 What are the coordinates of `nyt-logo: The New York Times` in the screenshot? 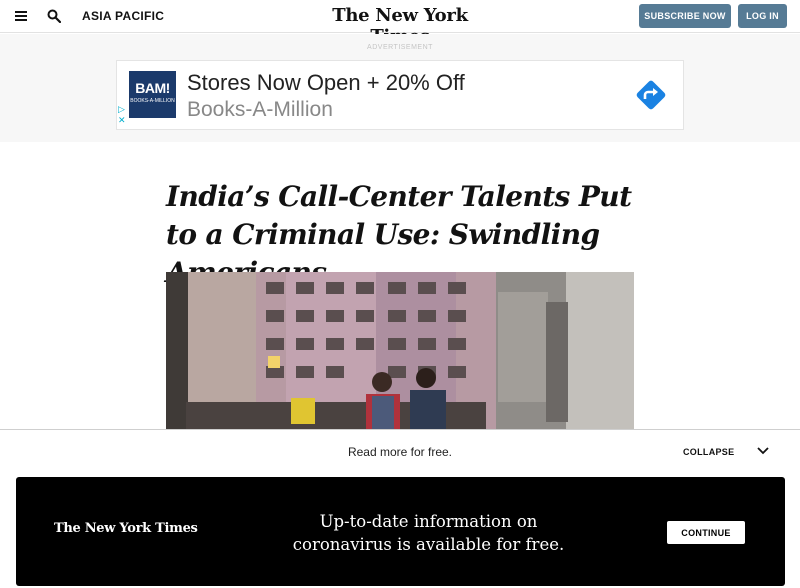 It's located at (400, 23).